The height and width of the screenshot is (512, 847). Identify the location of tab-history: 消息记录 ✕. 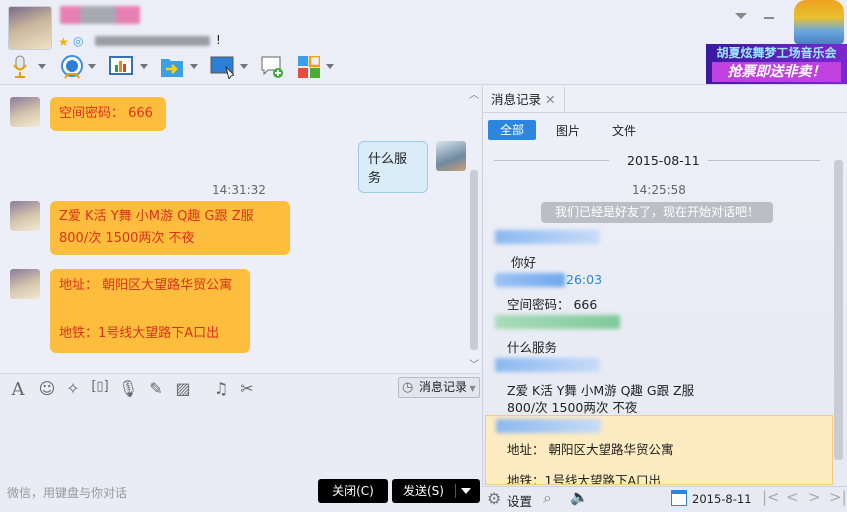
(523, 100).